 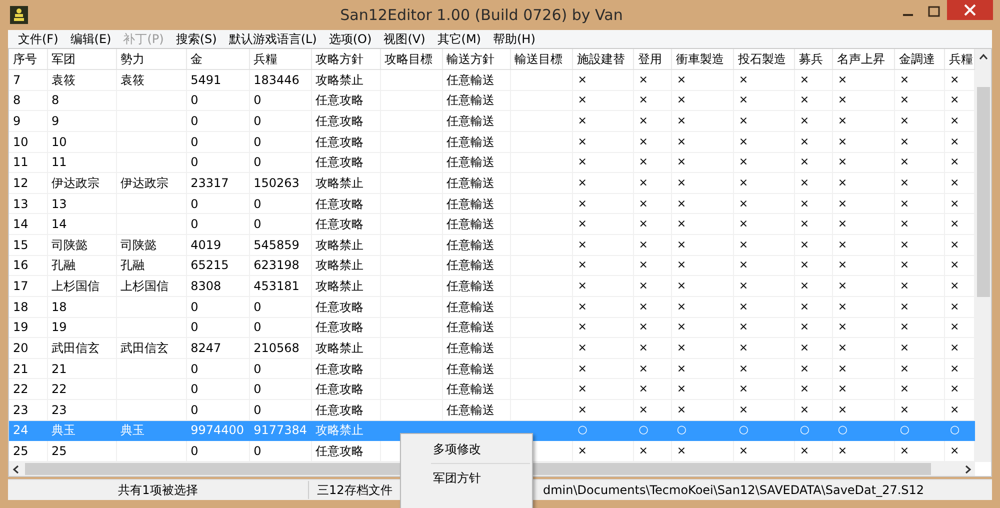 What do you see at coordinates (64, 265) in the screenshot?
I see `table-cell: 孔融` at bounding box center [64, 265].